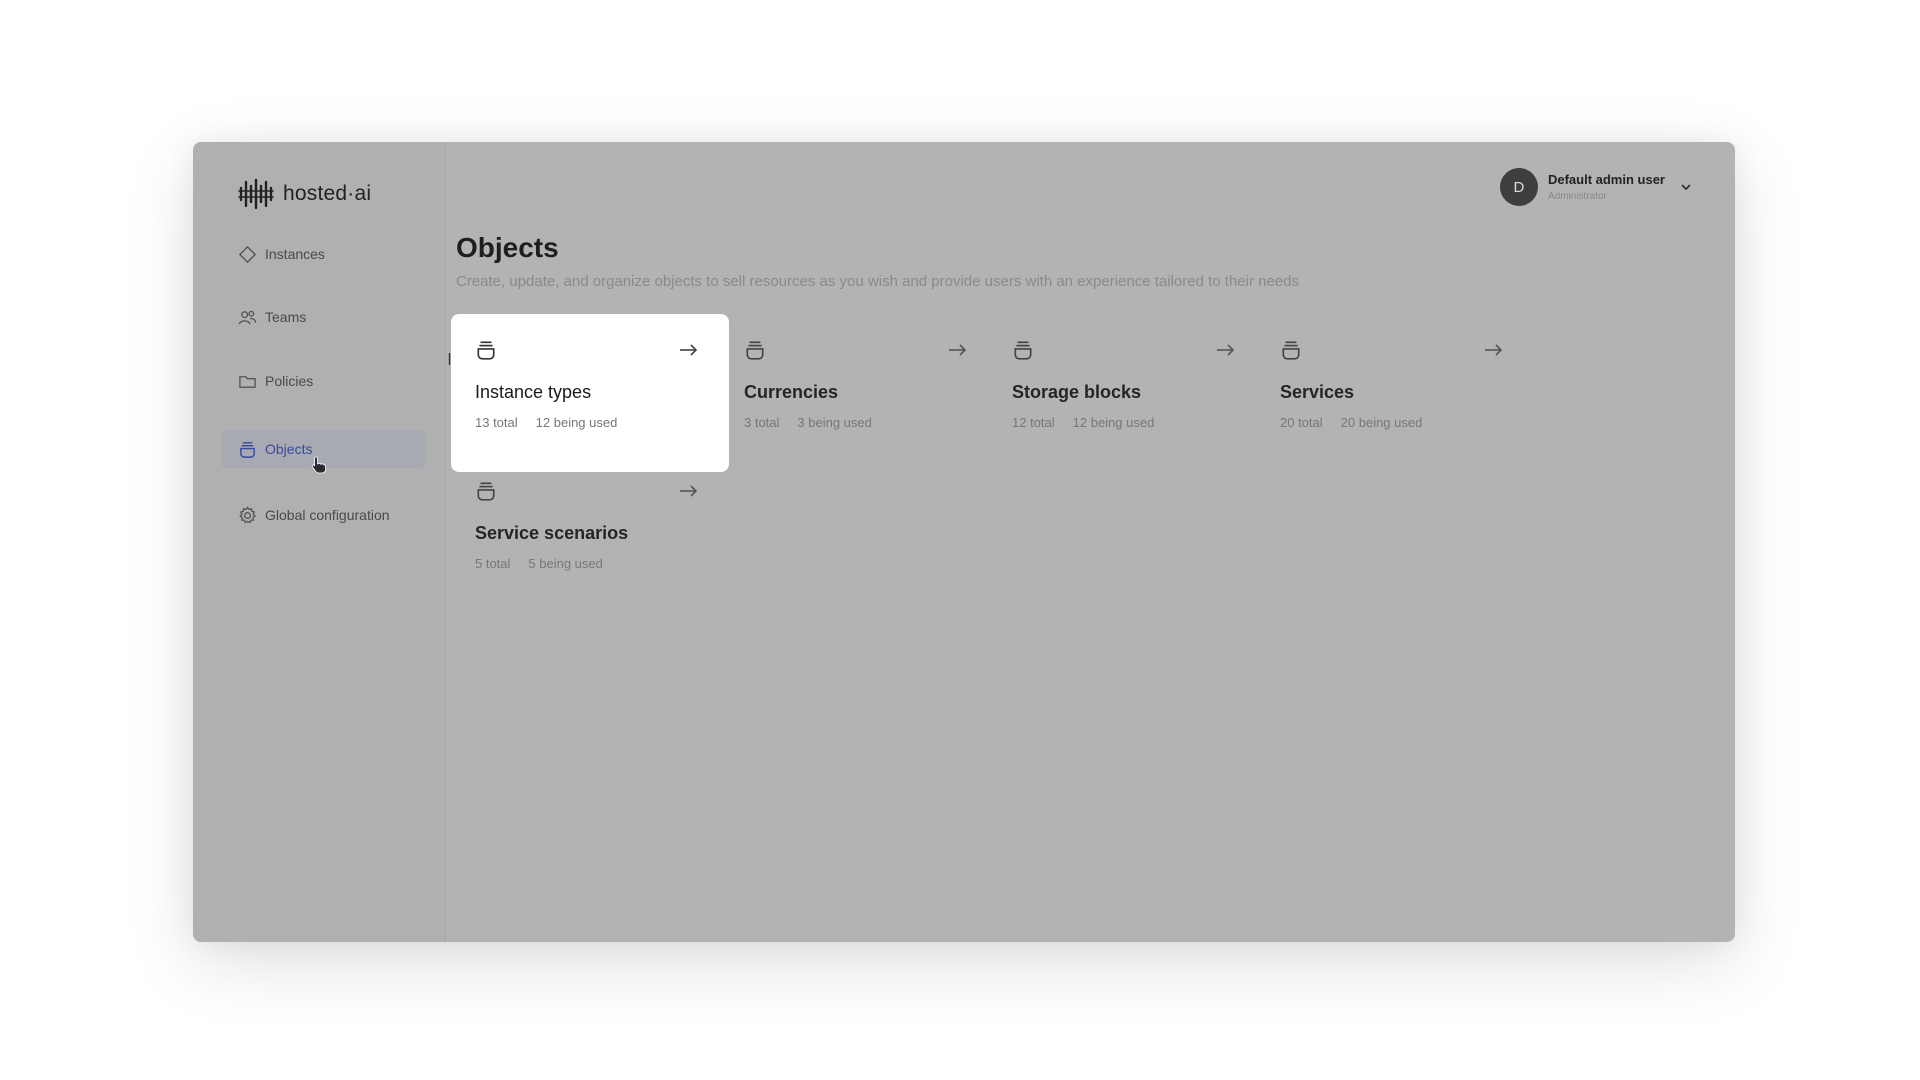 Image resolution: width=1920 pixels, height=1080 pixels. Describe the element at coordinates (247, 515) in the screenshot. I see `gear-icon` at that location.